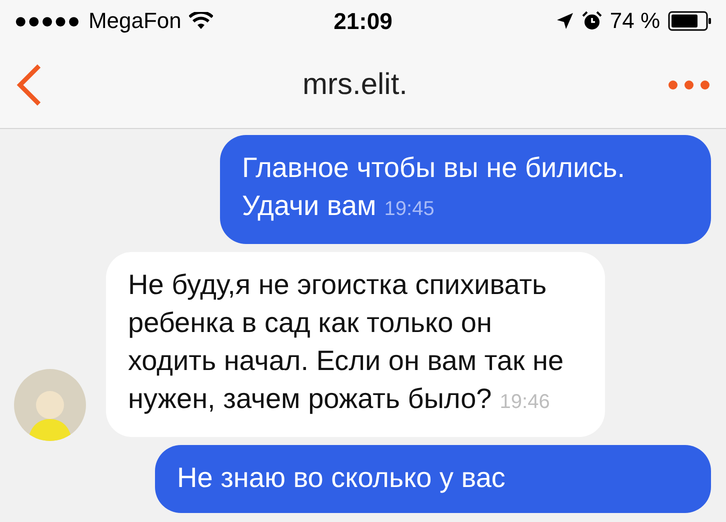 The image size is (726, 522). What do you see at coordinates (201, 21) in the screenshot?
I see `wifi-icon` at bounding box center [201, 21].